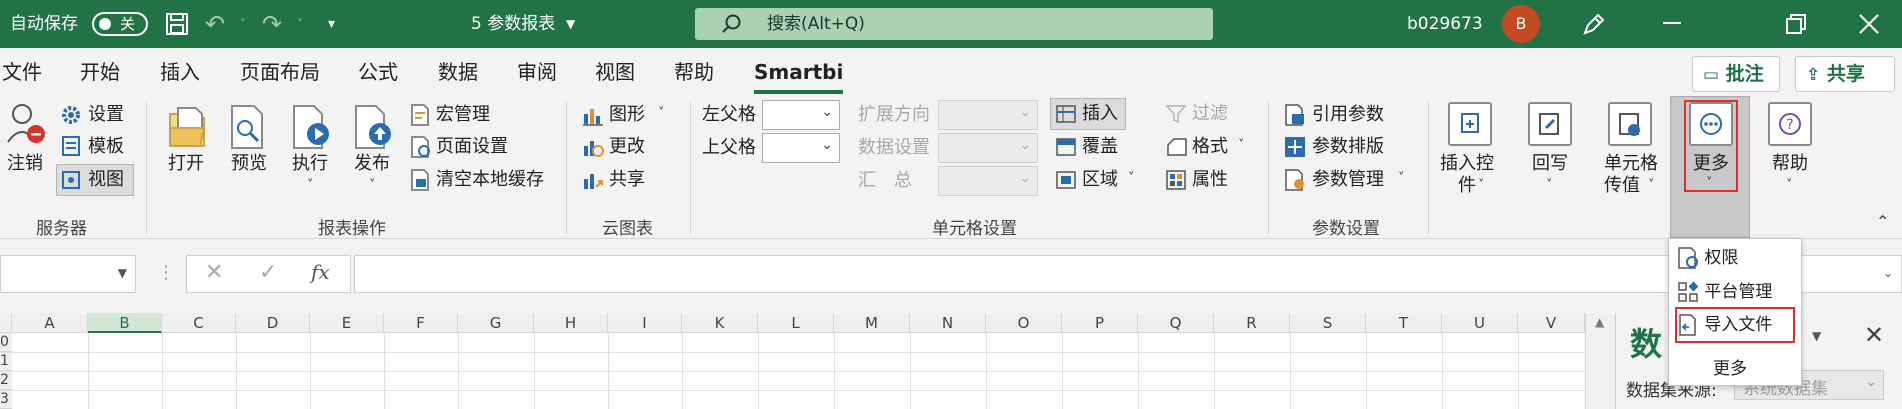  What do you see at coordinates (1210, 114) in the screenshot?
I see `filter-button: 过滤` at bounding box center [1210, 114].